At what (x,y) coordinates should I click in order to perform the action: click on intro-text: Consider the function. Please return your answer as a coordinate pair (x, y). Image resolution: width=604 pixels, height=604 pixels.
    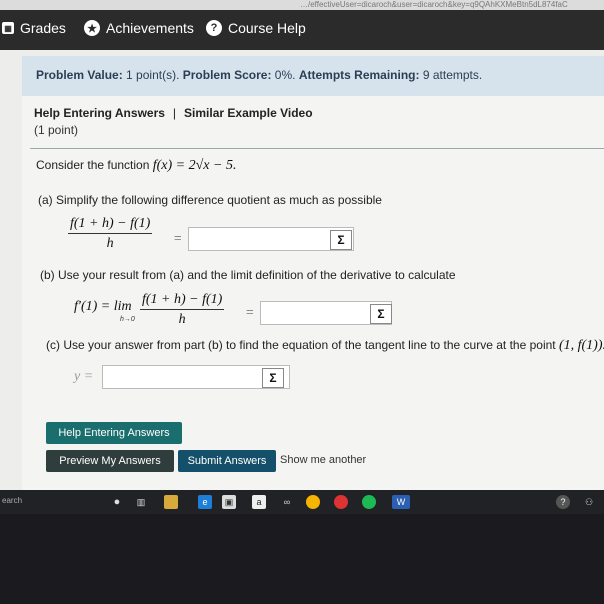
    Looking at the image, I should click on (93, 165).